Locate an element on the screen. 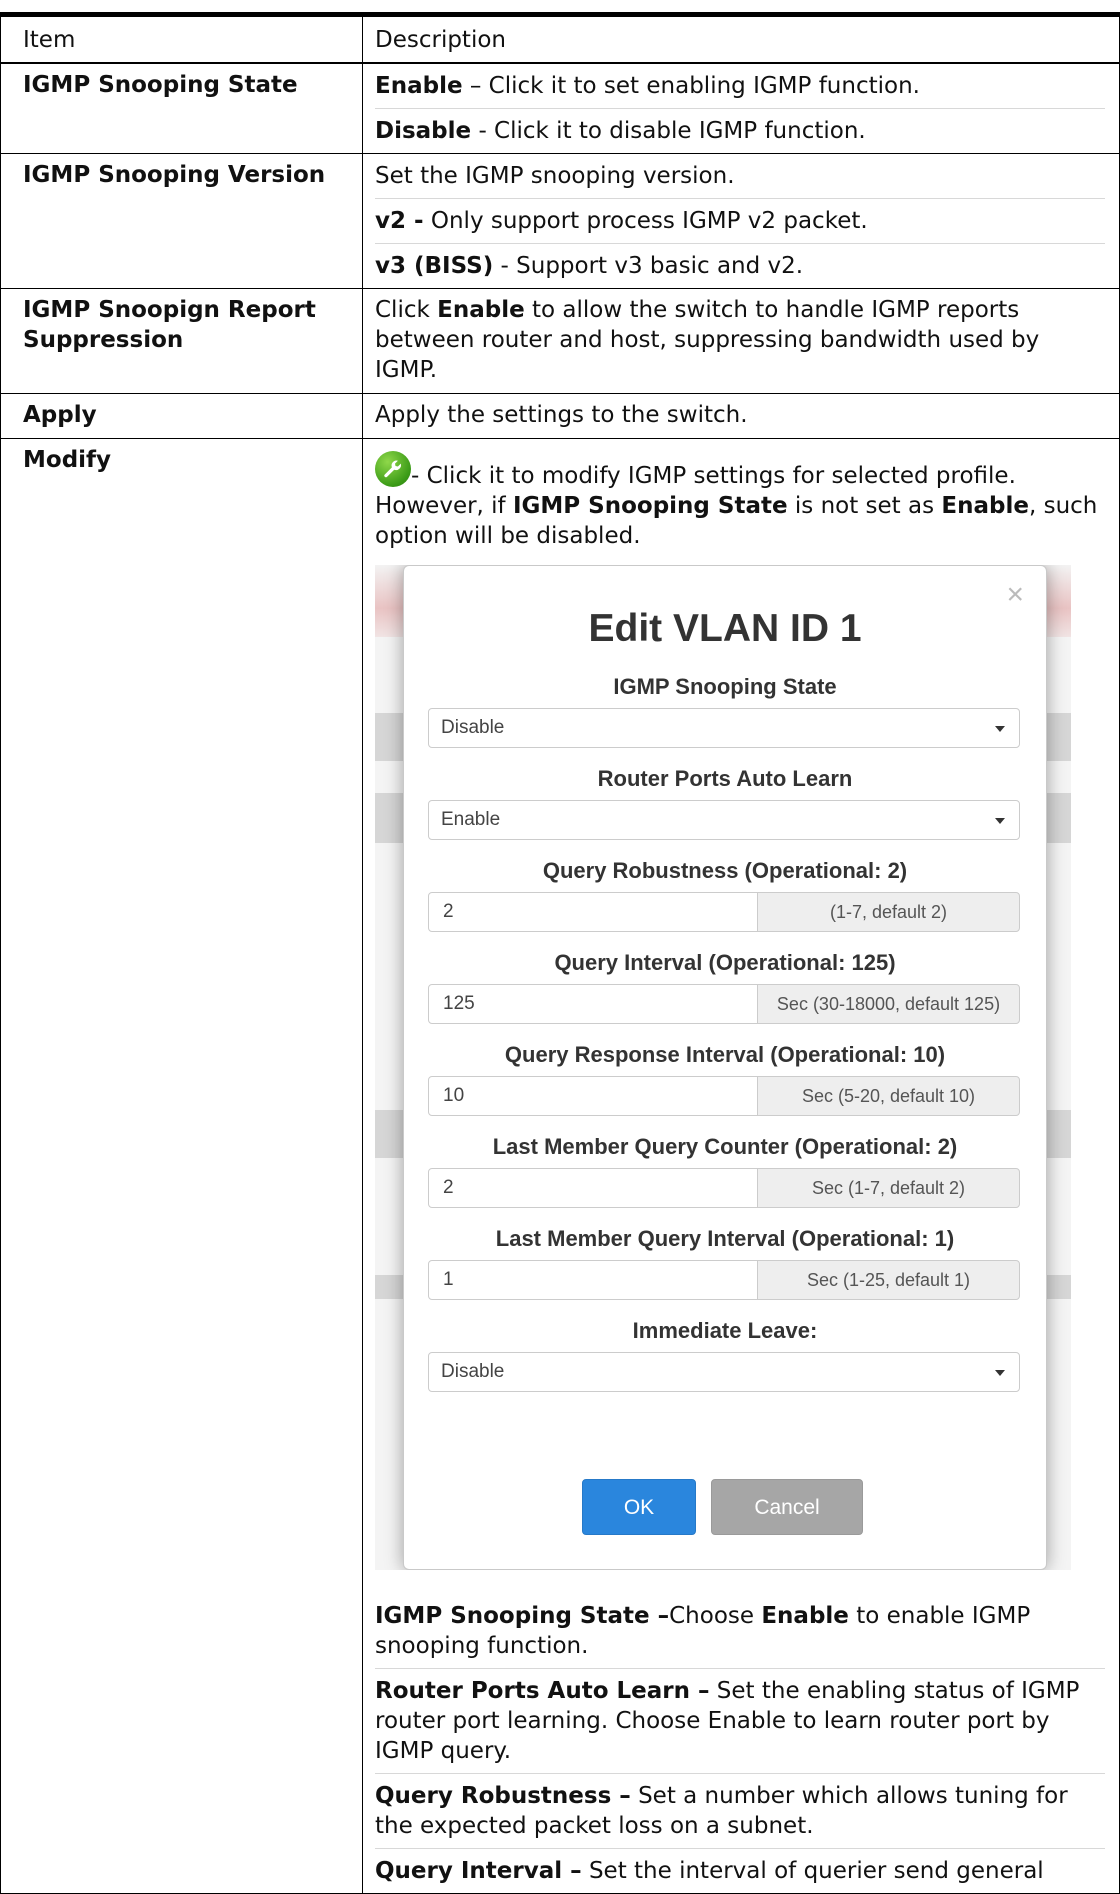 This screenshot has height=1894, width=1120. lm-interval-hint: Sec (1-25, default 1) is located at coordinates (888, 1279).